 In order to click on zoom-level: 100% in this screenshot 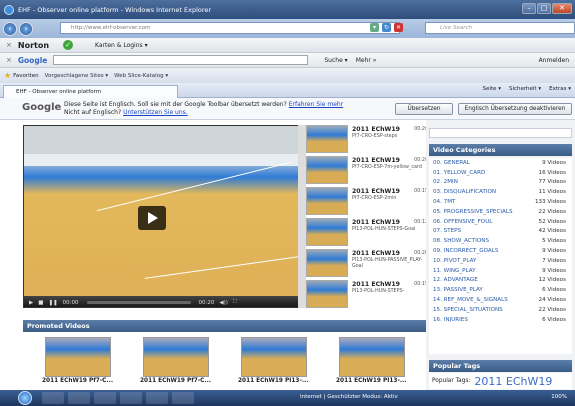, I will do `click(559, 397)`.